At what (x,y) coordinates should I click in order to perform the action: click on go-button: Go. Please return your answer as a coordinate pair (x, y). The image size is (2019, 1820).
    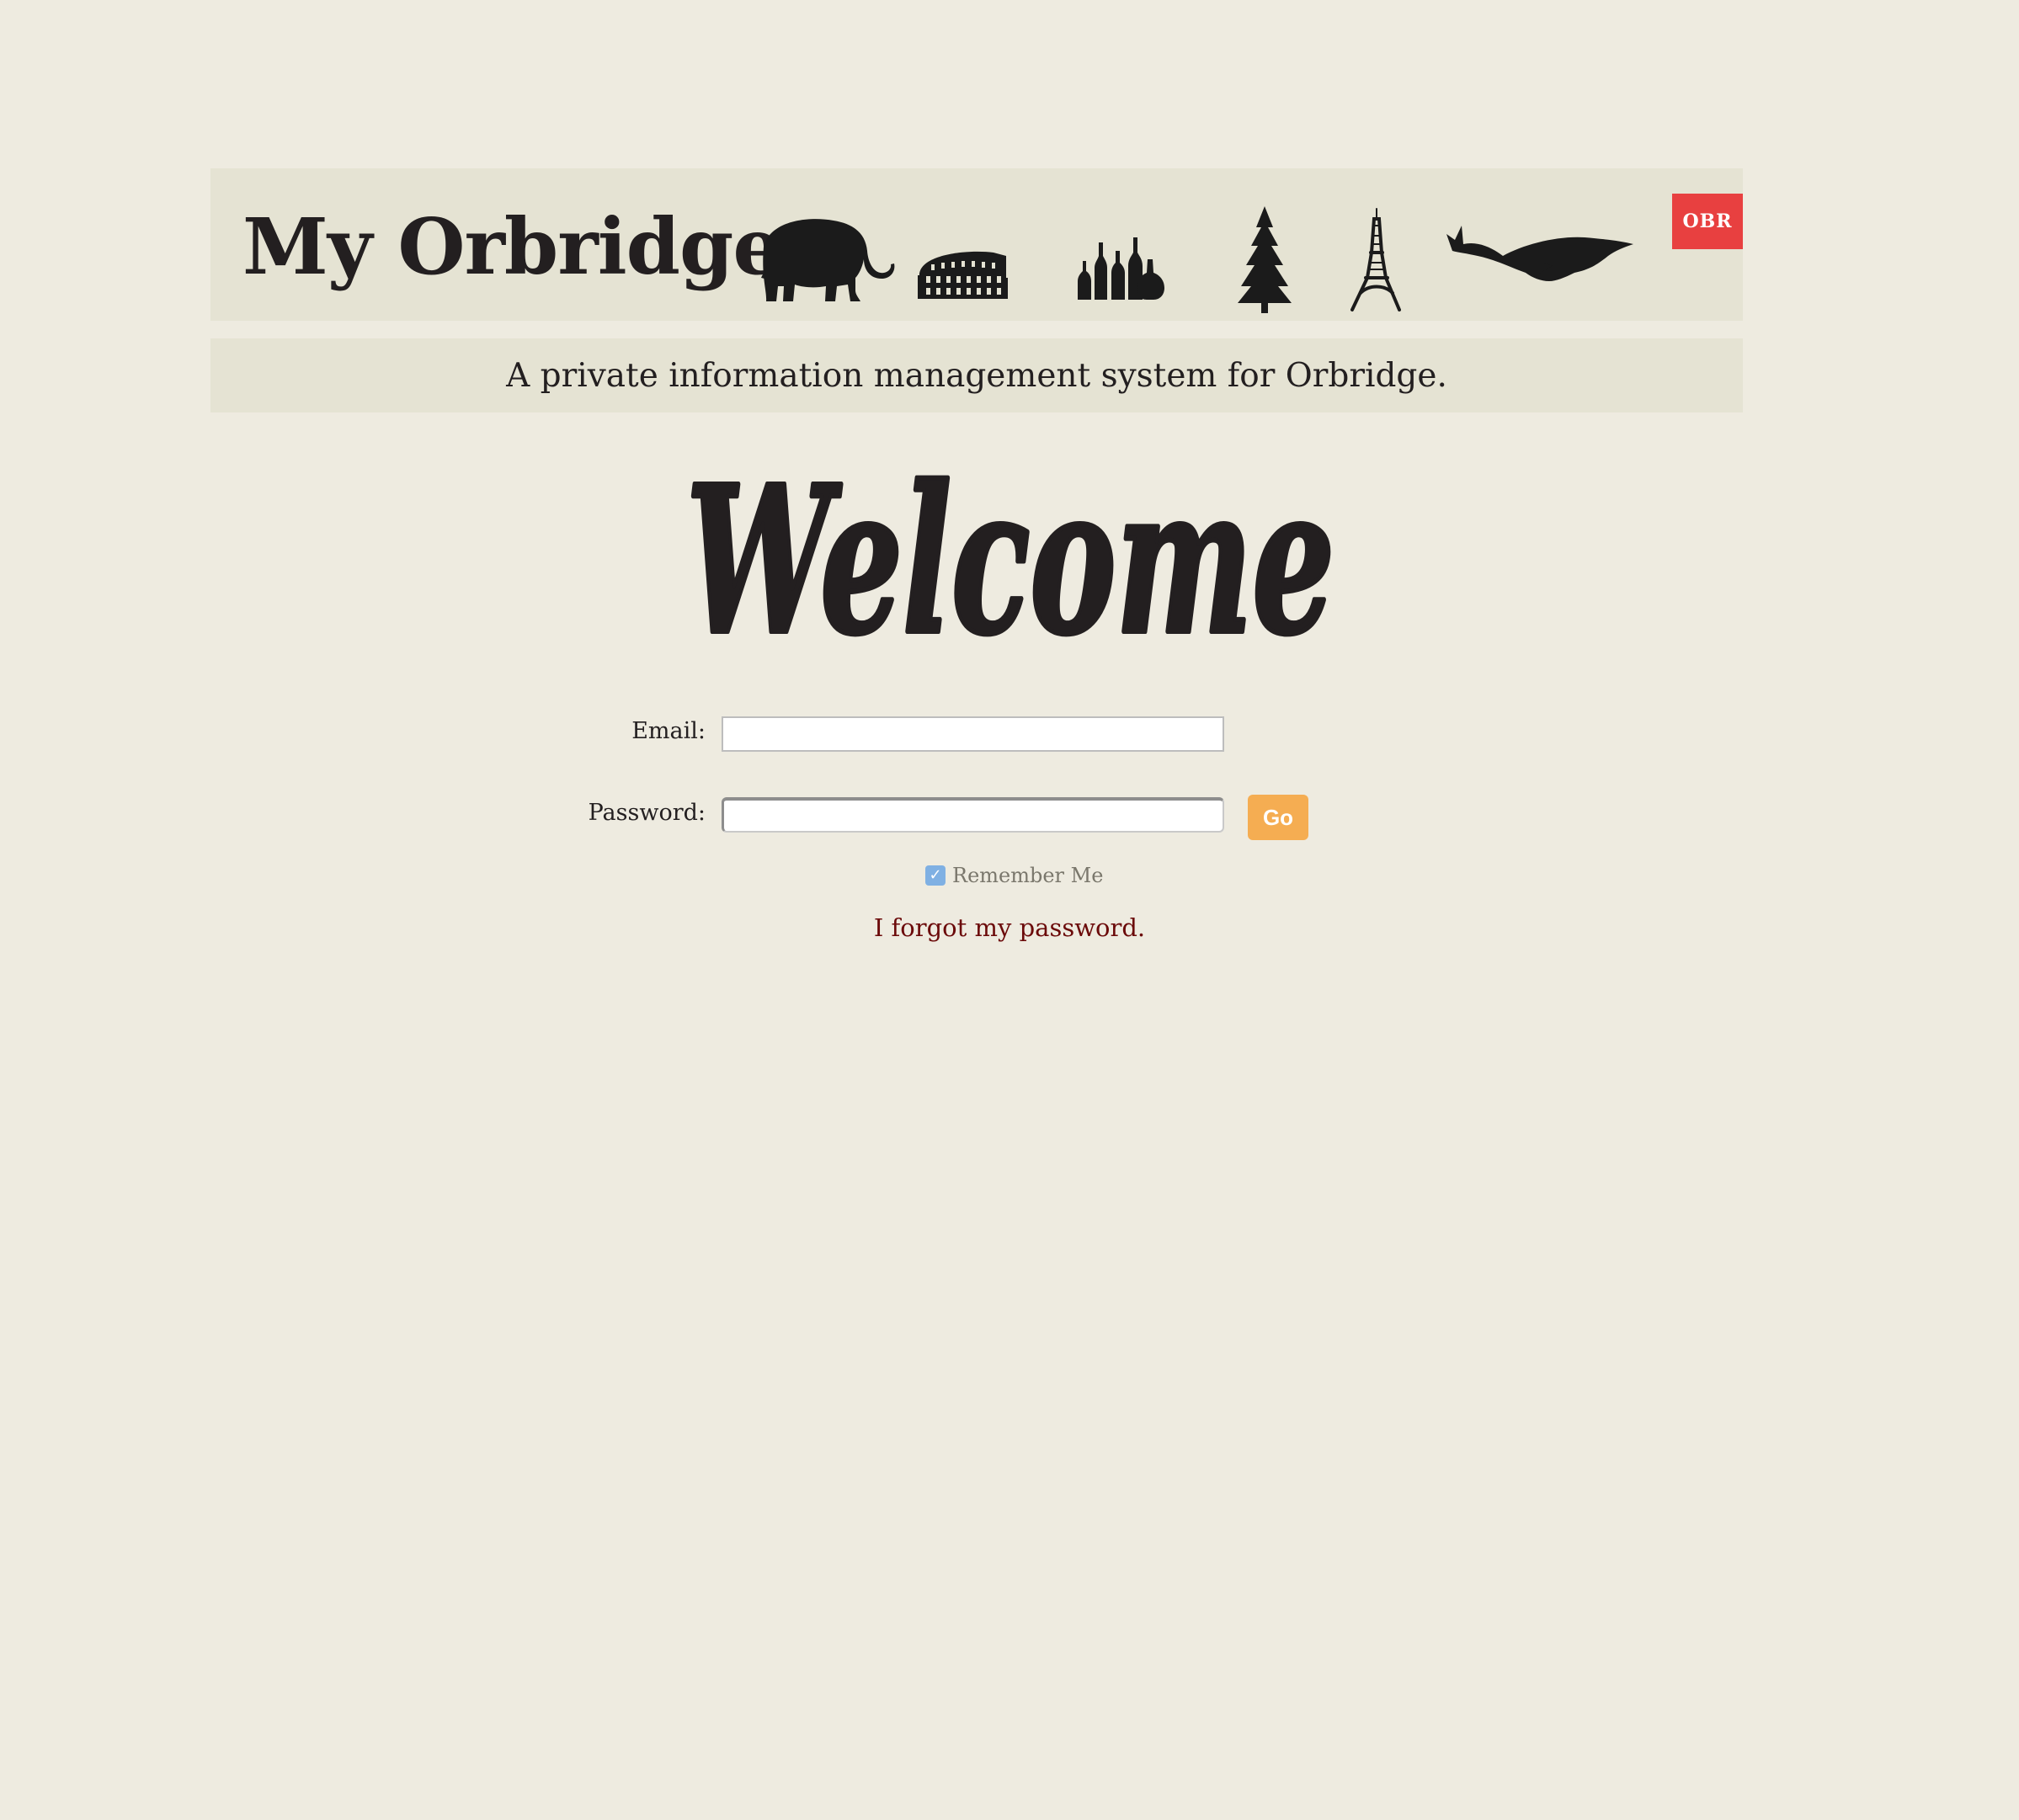
    Looking at the image, I should click on (1278, 817).